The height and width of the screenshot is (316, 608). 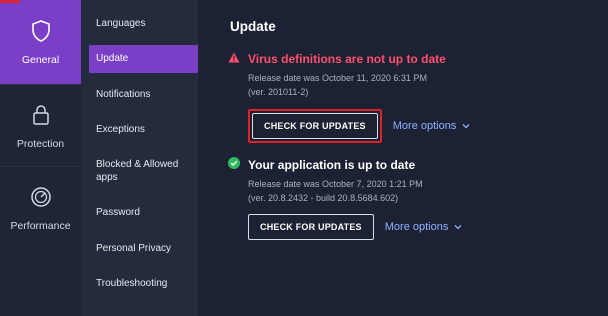 I want to click on subnav-item-notifications: Notifications, so click(x=144, y=94).